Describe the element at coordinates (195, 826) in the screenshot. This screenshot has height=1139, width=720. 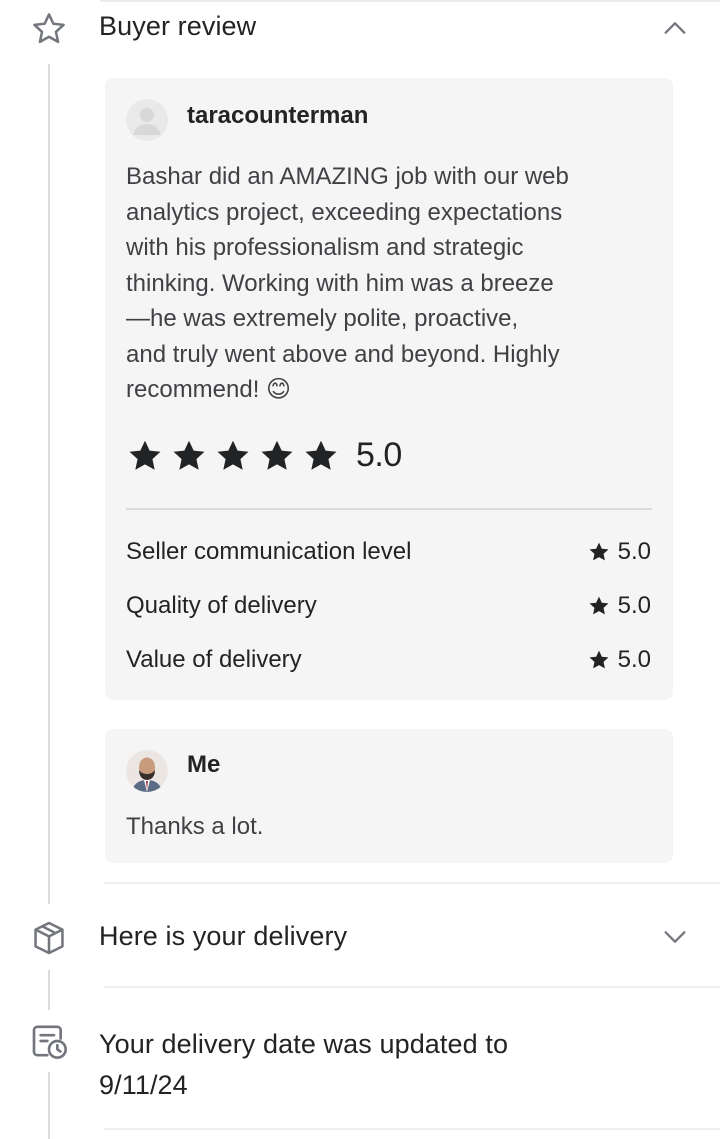
I see `reply-text: Thanks a lot.` at that location.